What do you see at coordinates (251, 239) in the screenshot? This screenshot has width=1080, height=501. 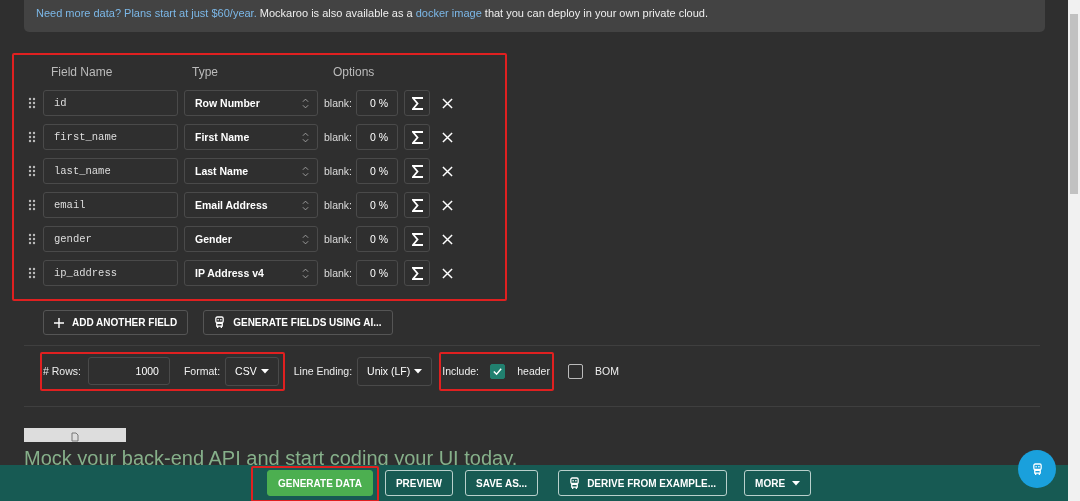 I see `type-select: Gender` at bounding box center [251, 239].